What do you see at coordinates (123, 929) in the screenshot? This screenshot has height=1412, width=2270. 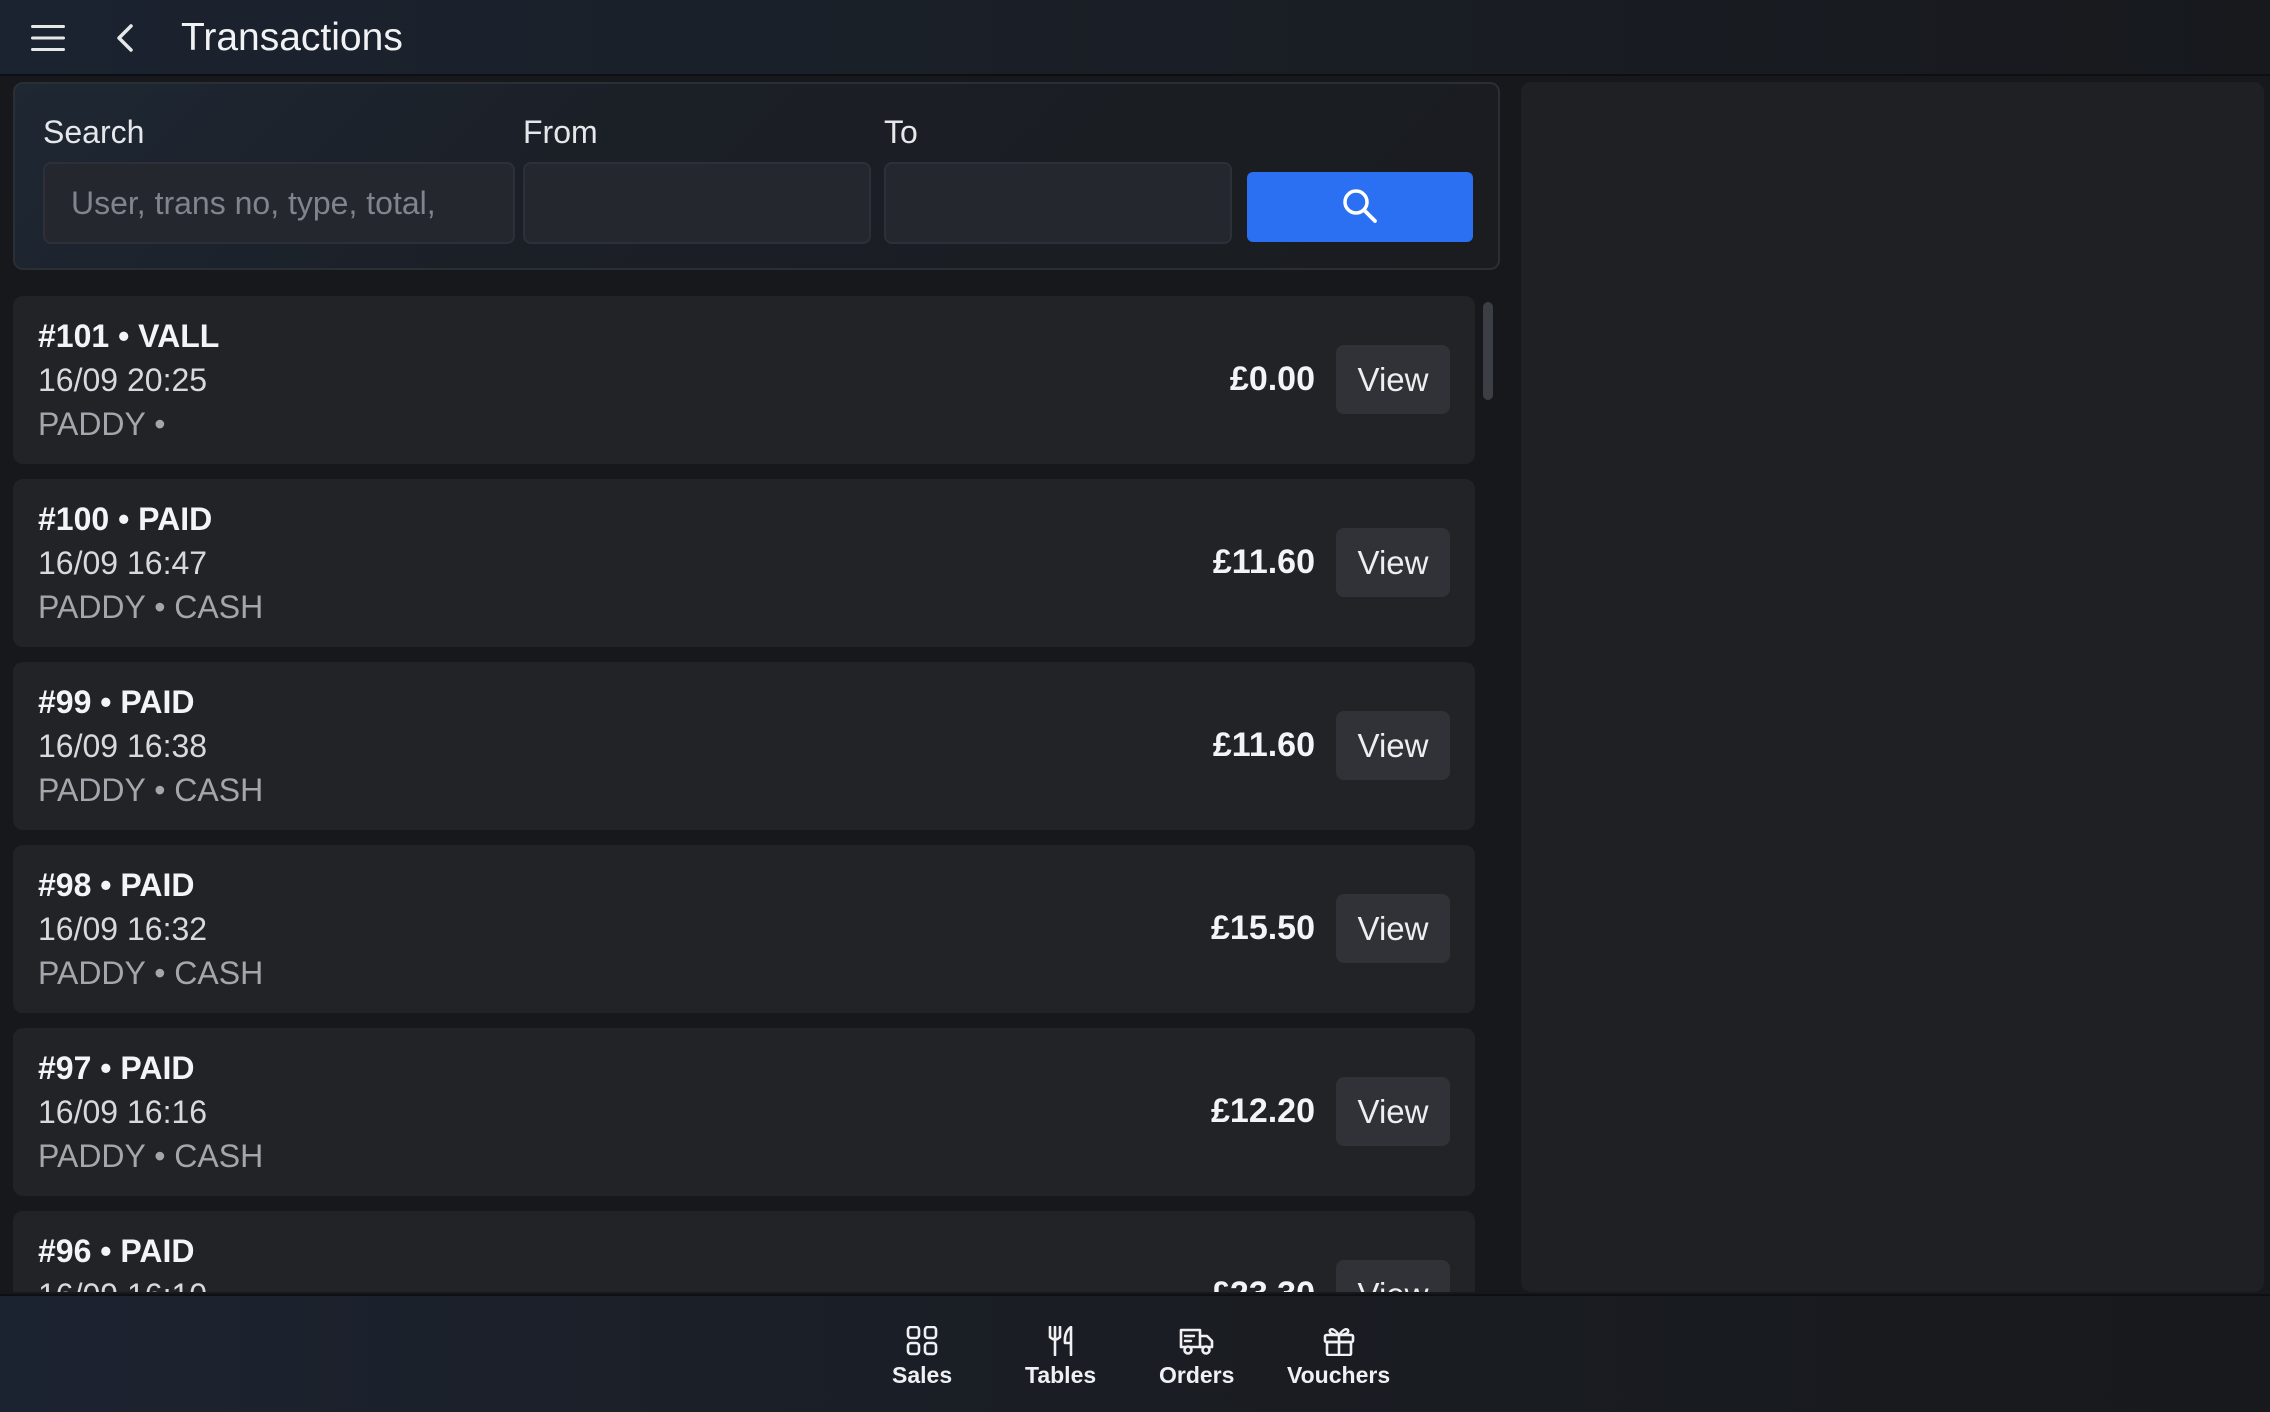 I see `transaction-date: 16/09 16:32` at bounding box center [123, 929].